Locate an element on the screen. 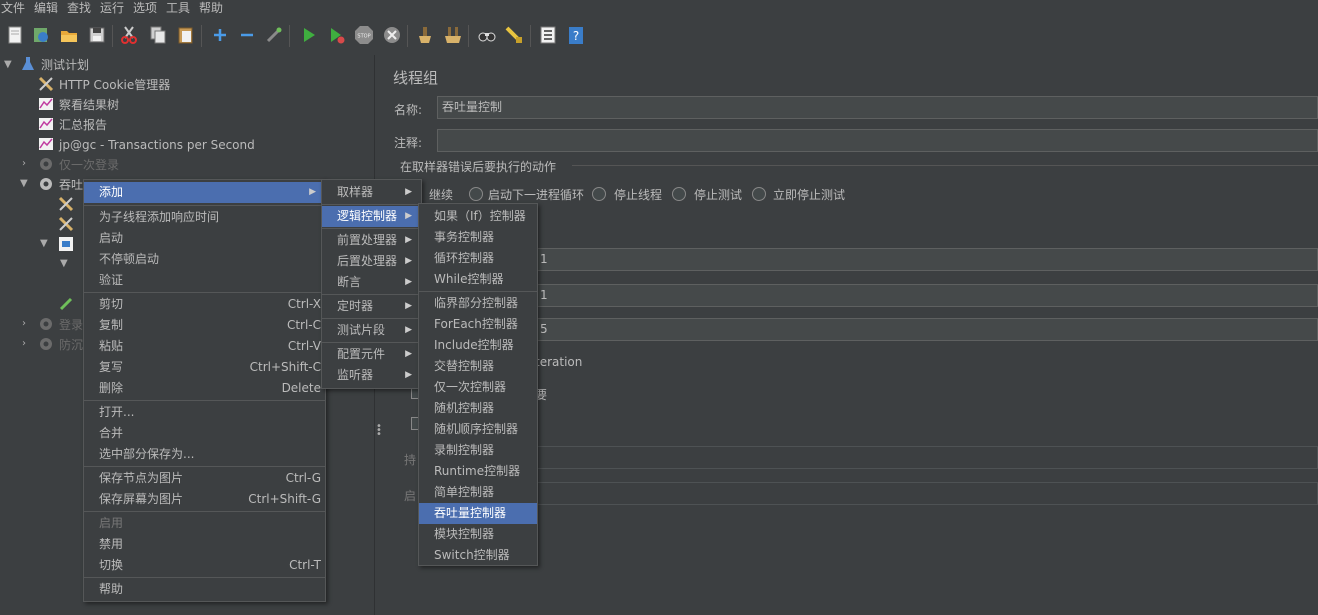  clear-icon is located at coordinates (425, 35).